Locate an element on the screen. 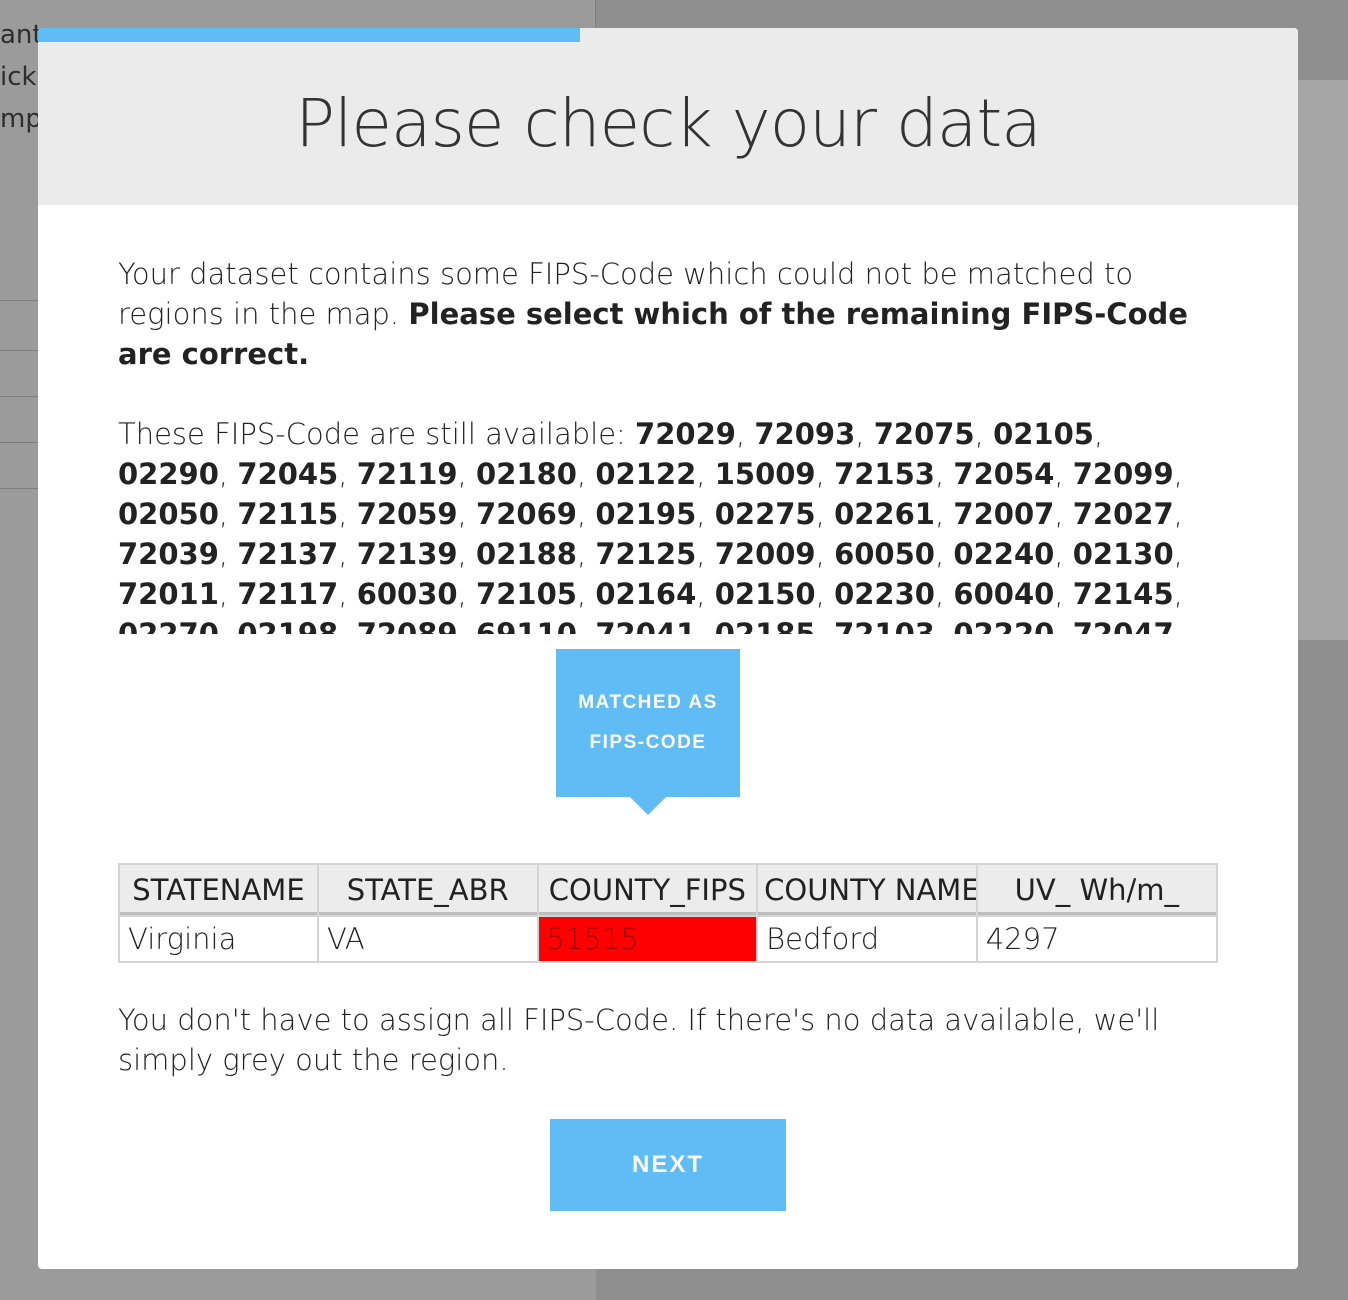  fips-code: 72117 is located at coordinates (287, 594).